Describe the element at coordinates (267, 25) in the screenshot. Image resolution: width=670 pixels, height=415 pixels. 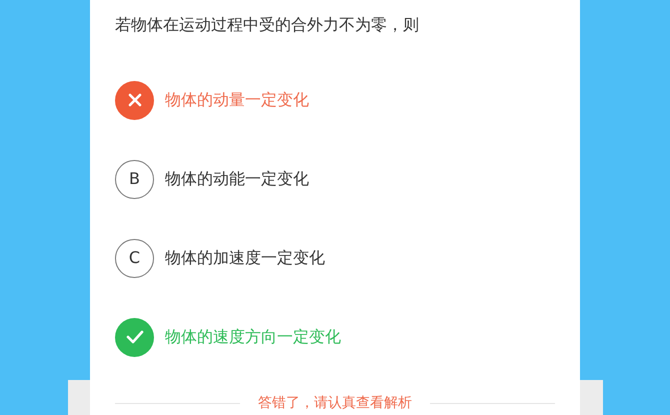
I see `question-text: 若物体在运动过程中受的合外力不为零，则` at that location.